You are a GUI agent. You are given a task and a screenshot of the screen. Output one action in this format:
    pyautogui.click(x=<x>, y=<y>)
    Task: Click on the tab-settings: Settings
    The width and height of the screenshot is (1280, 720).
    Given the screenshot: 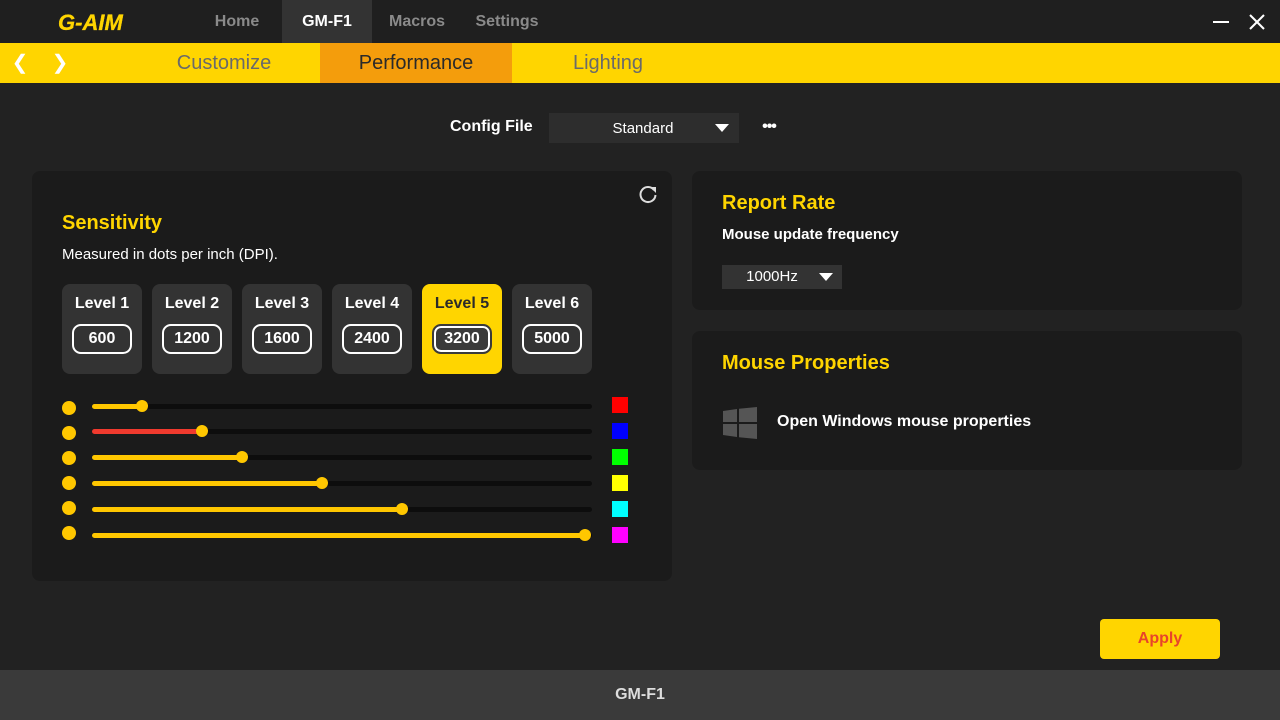 What is the action you would take?
    pyautogui.click(x=507, y=21)
    